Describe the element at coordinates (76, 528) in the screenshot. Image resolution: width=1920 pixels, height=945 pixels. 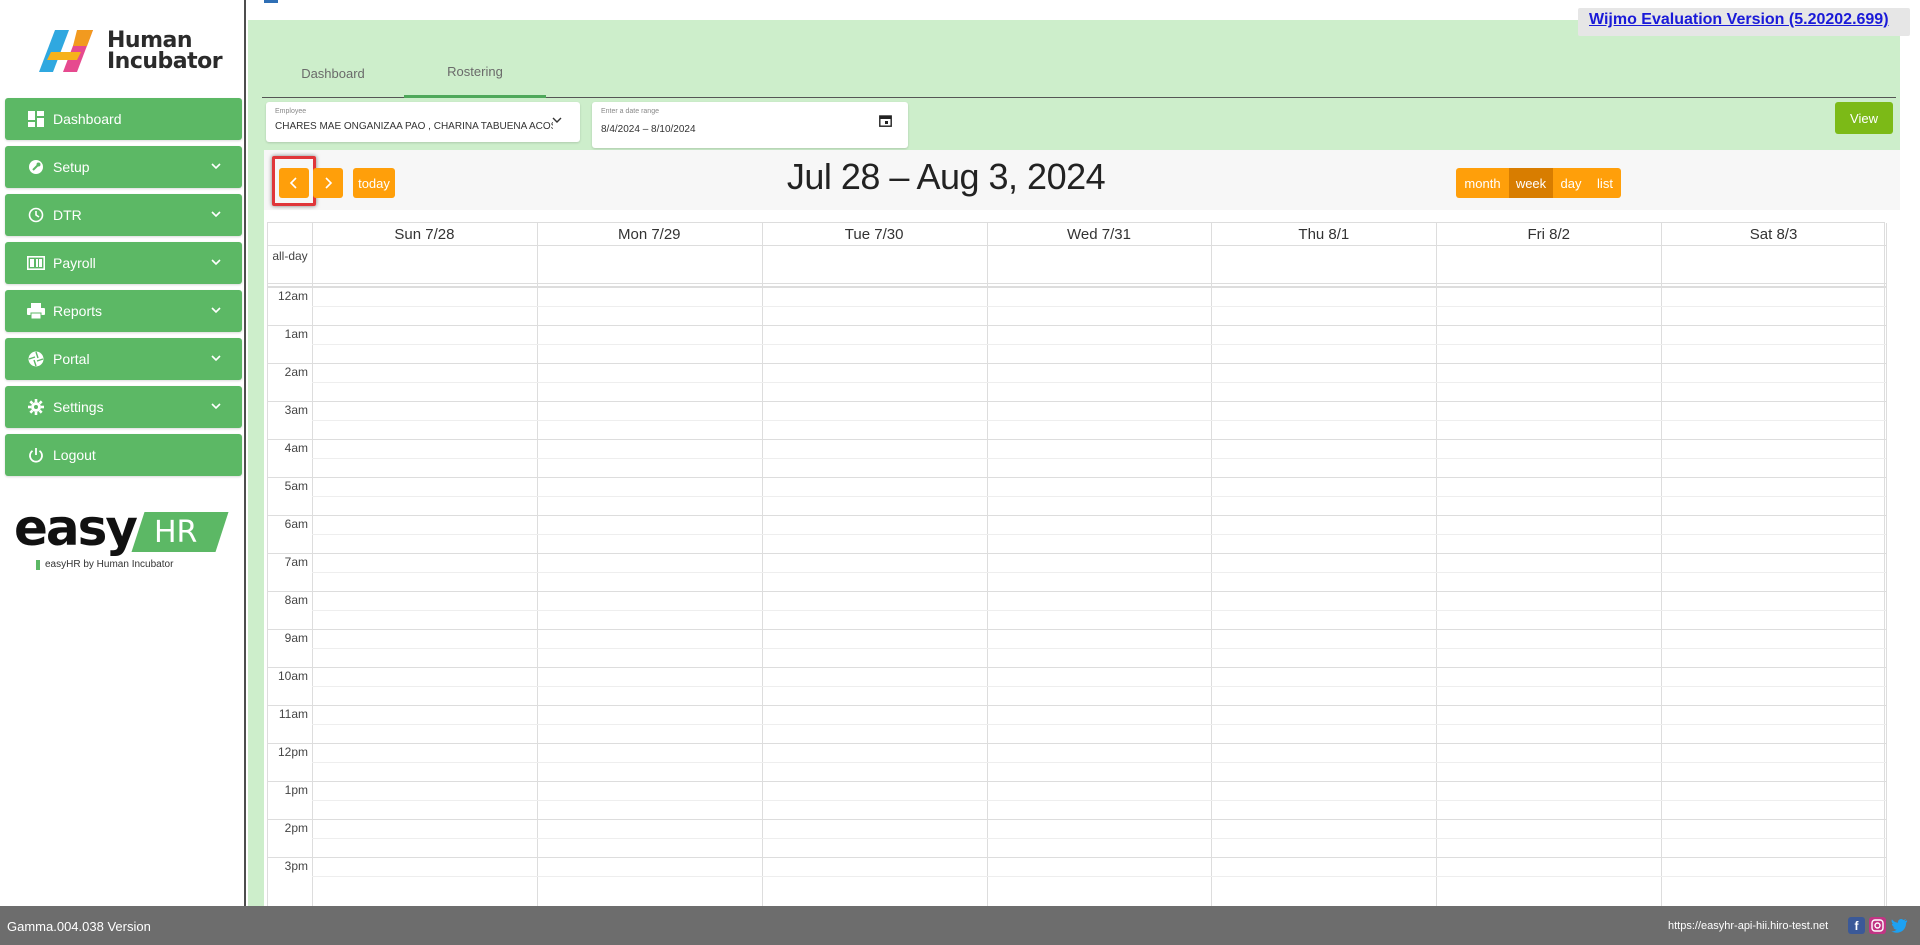
I see `easyhr-word: easy` at that location.